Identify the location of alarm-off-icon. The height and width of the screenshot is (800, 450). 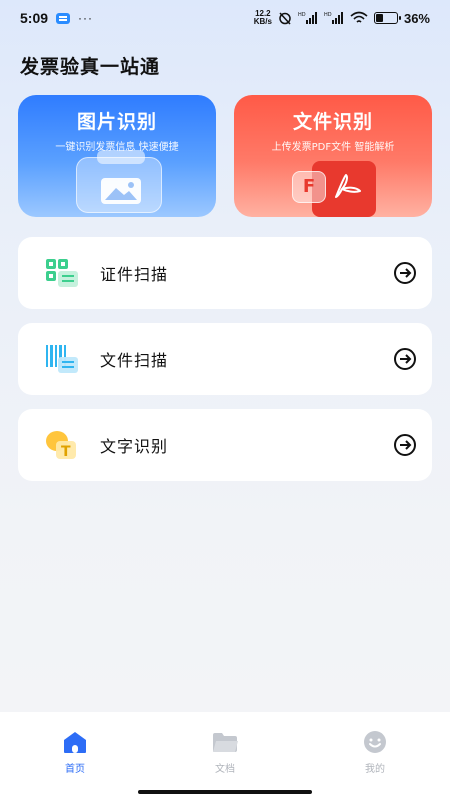
(285, 18).